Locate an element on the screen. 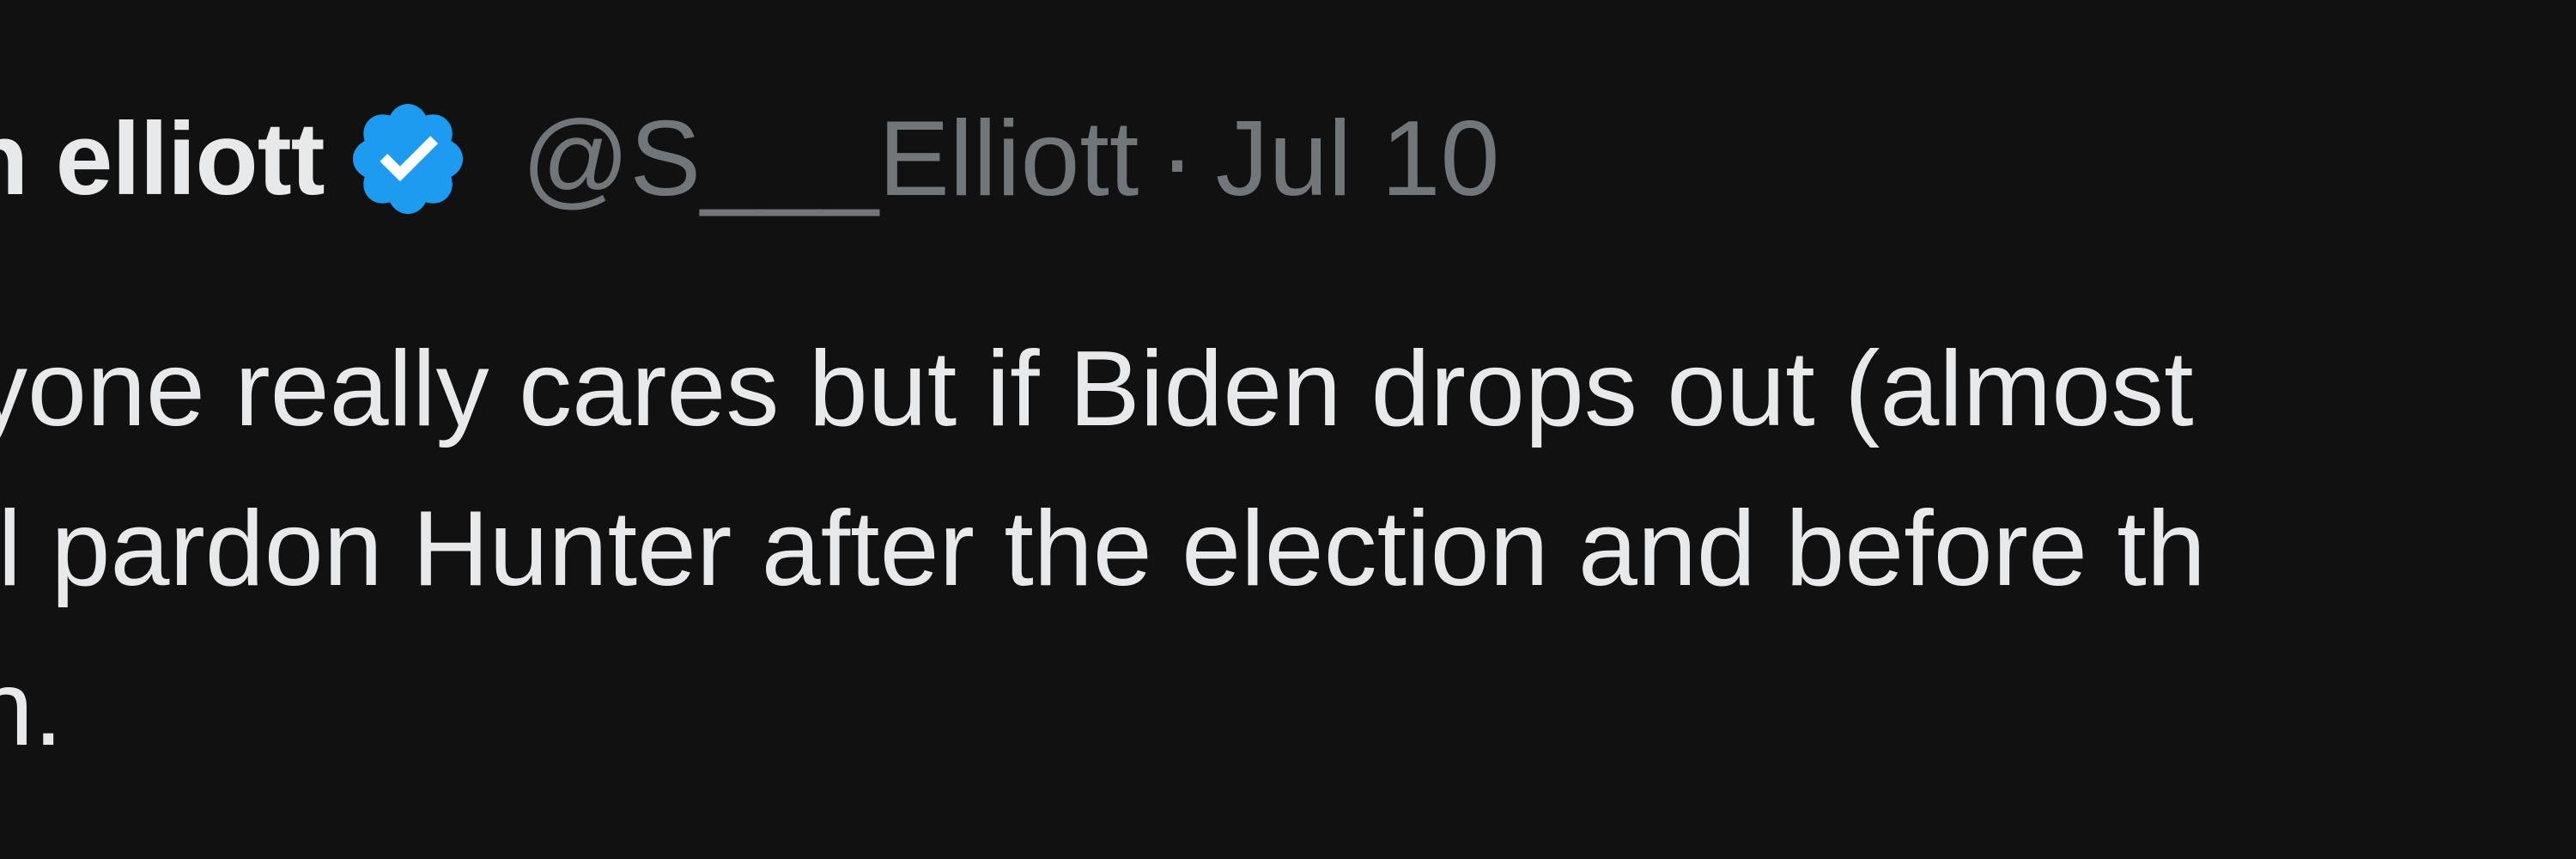 The width and height of the screenshot is (2576, 859). user-handle: @S___Elliott is located at coordinates (830, 159).